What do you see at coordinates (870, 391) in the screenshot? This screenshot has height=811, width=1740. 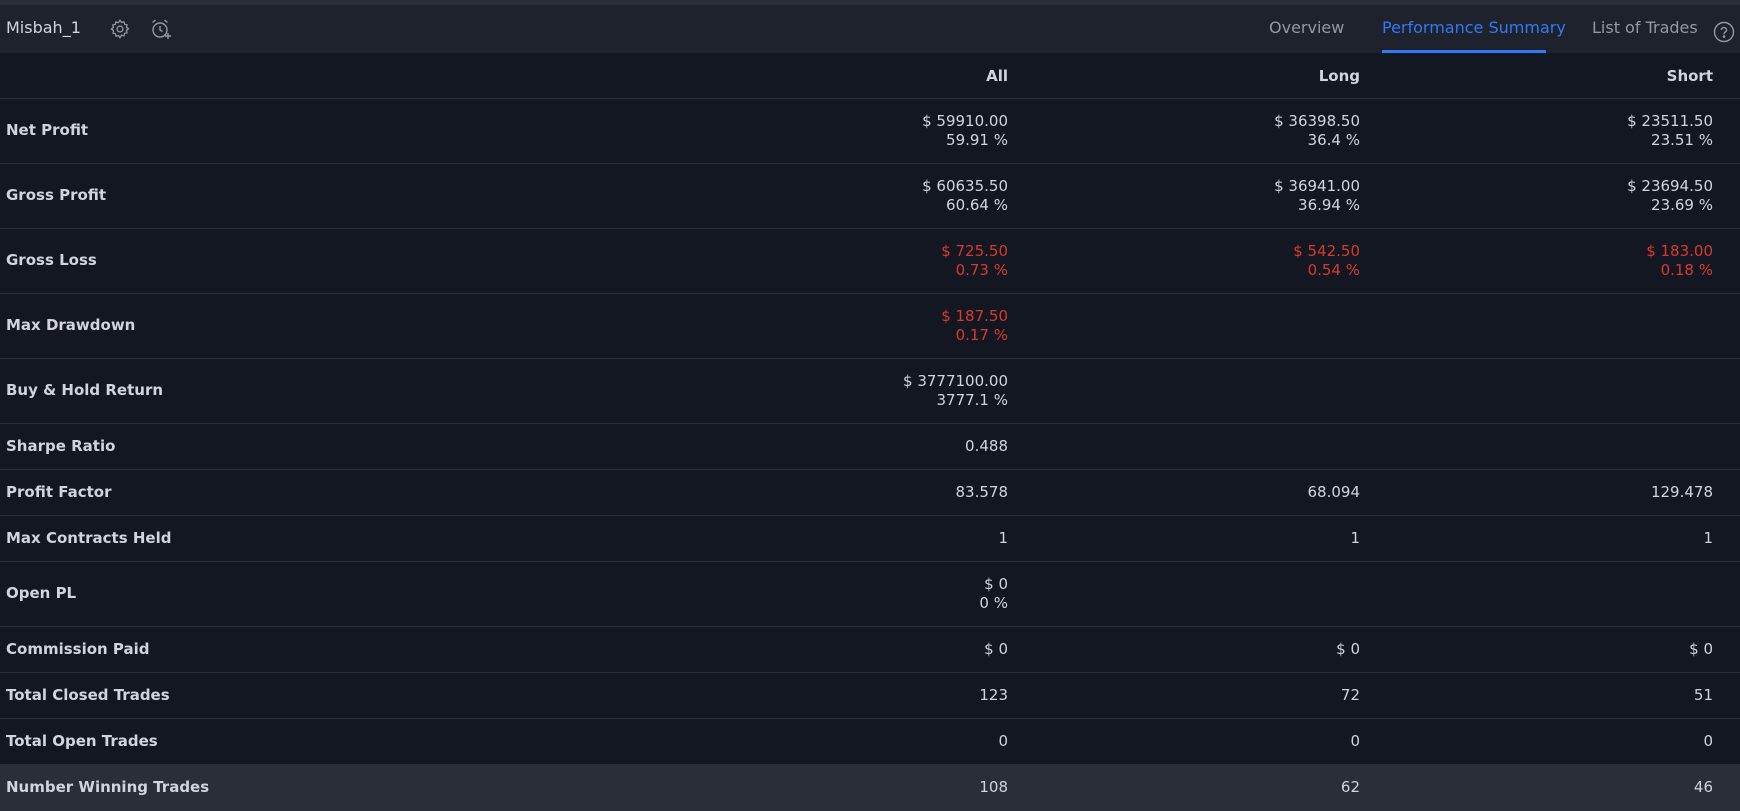 I see `table-row: Buy & Hold Return $ 3777100.00 3777.1 %` at bounding box center [870, 391].